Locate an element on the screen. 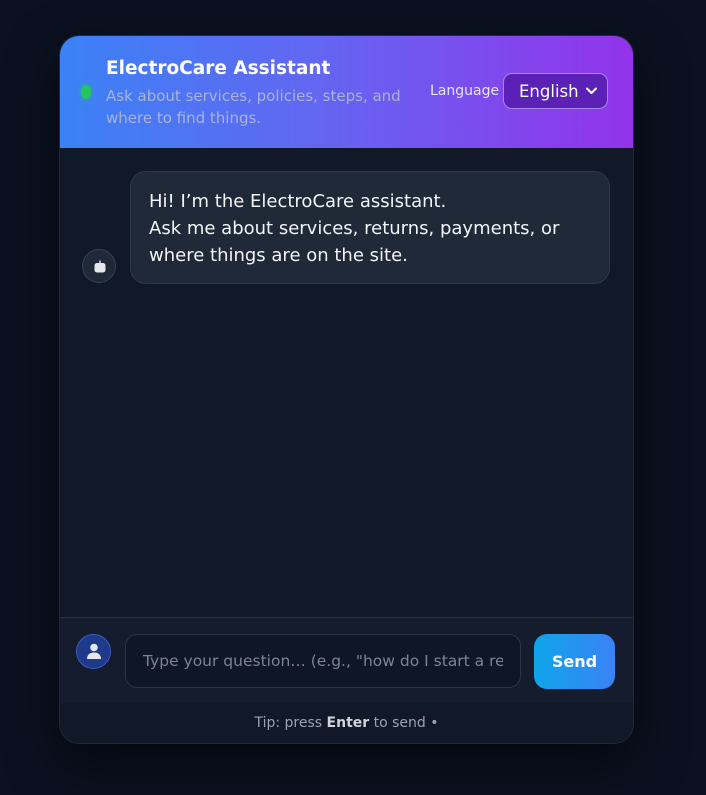 The width and height of the screenshot is (706, 795). robot-icon is located at coordinates (100, 266).